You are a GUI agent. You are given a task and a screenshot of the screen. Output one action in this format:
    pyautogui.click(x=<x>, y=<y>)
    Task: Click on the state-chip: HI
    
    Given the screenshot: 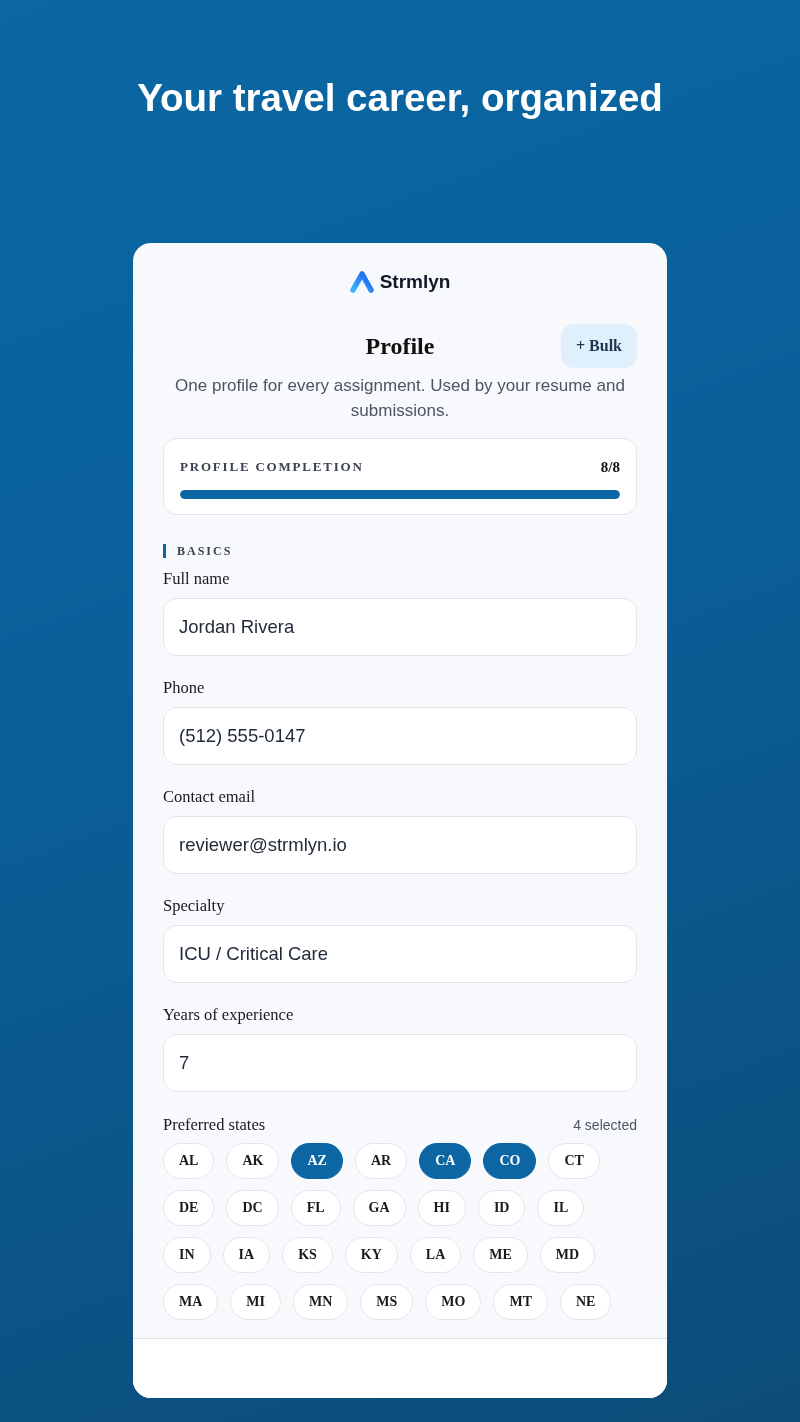 What is the action you would take?
    pyautogui.click(x=441, y=1208)
    